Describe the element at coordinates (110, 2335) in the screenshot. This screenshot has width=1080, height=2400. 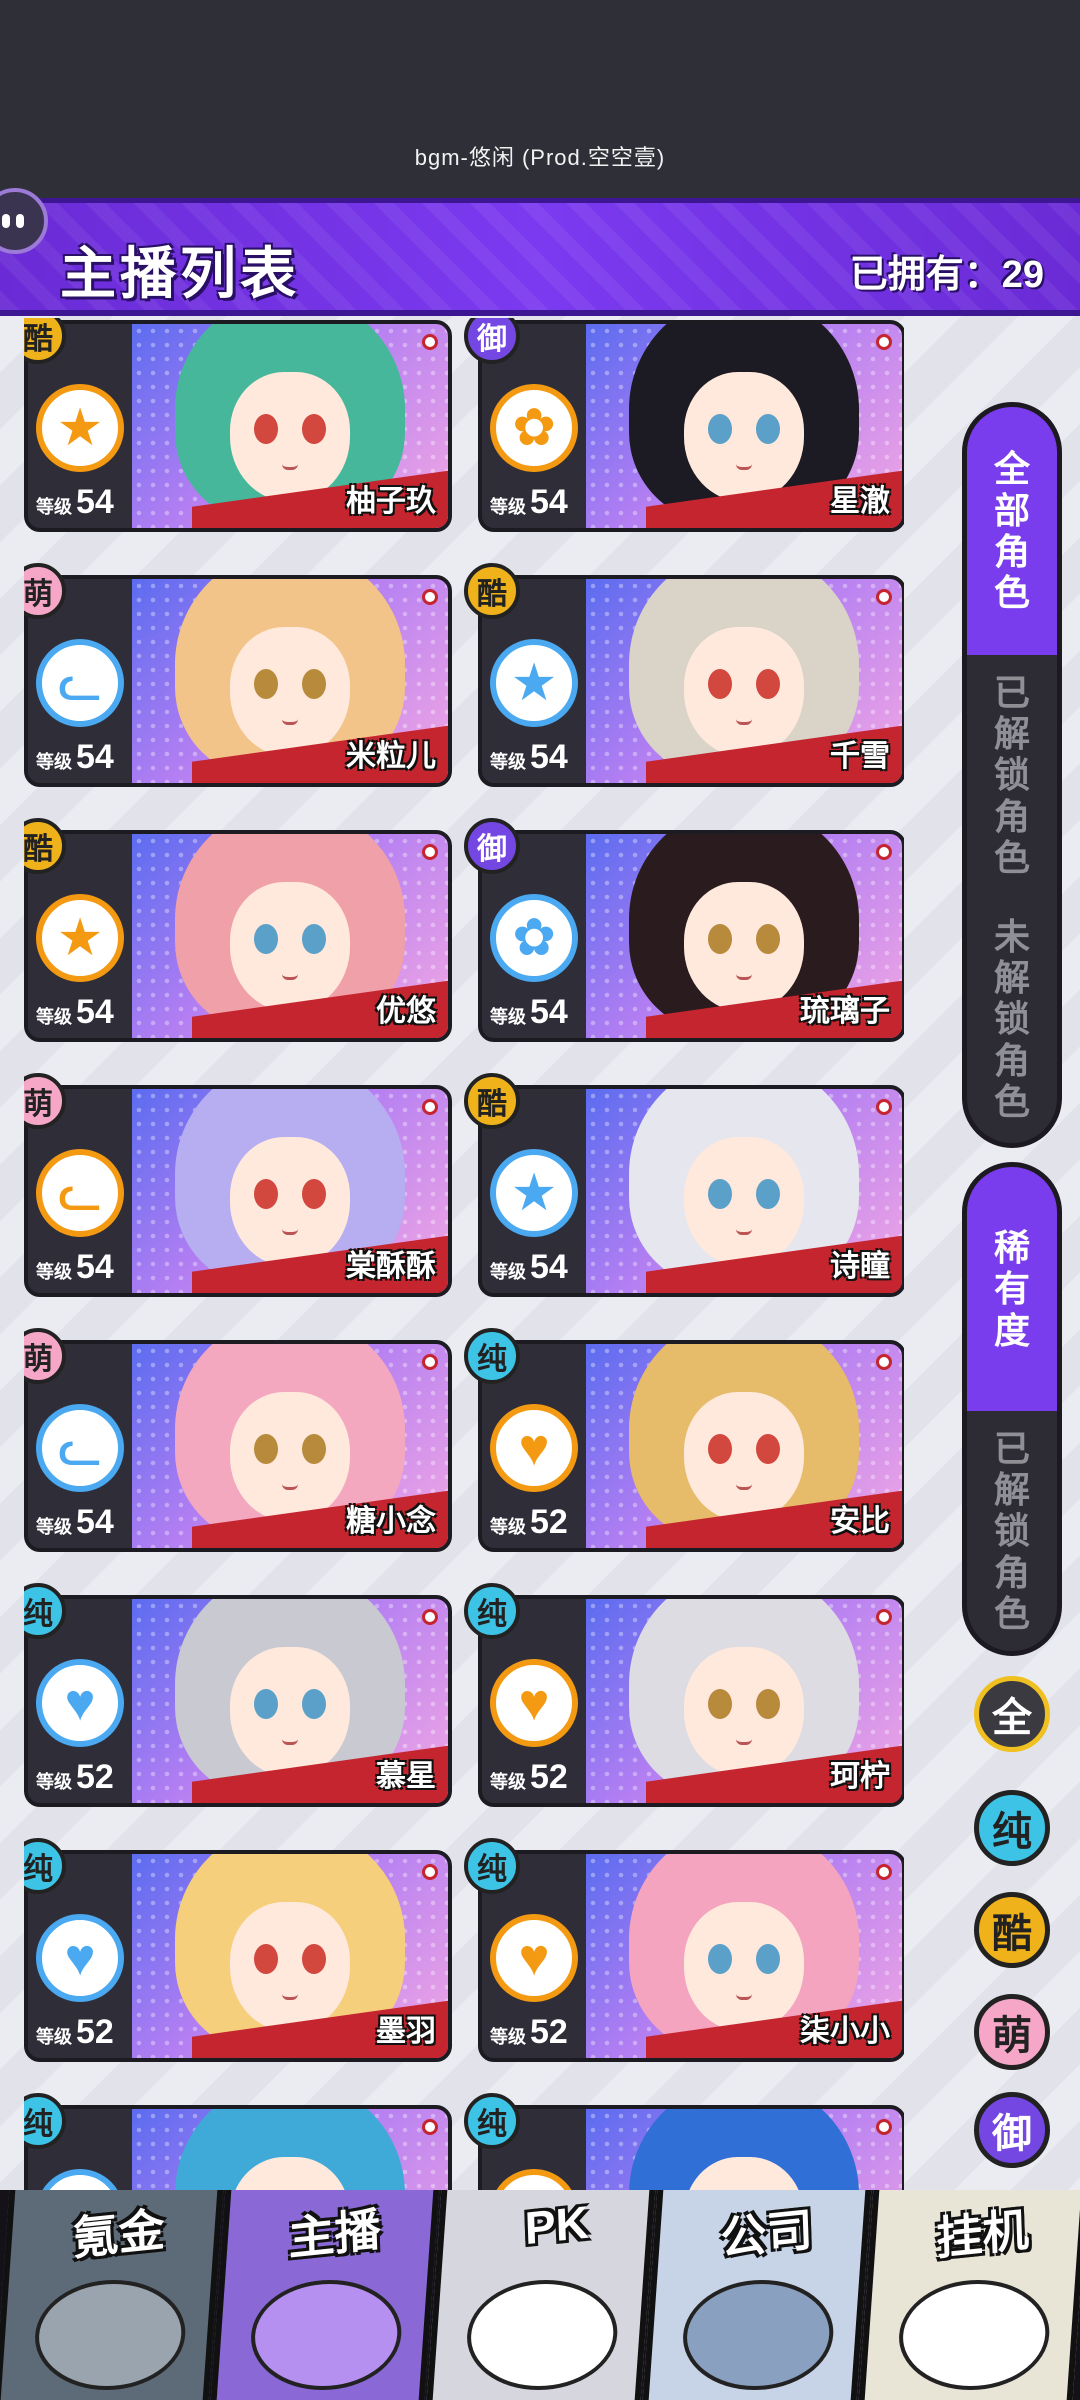
I see `coin-stack-icon` at that location.